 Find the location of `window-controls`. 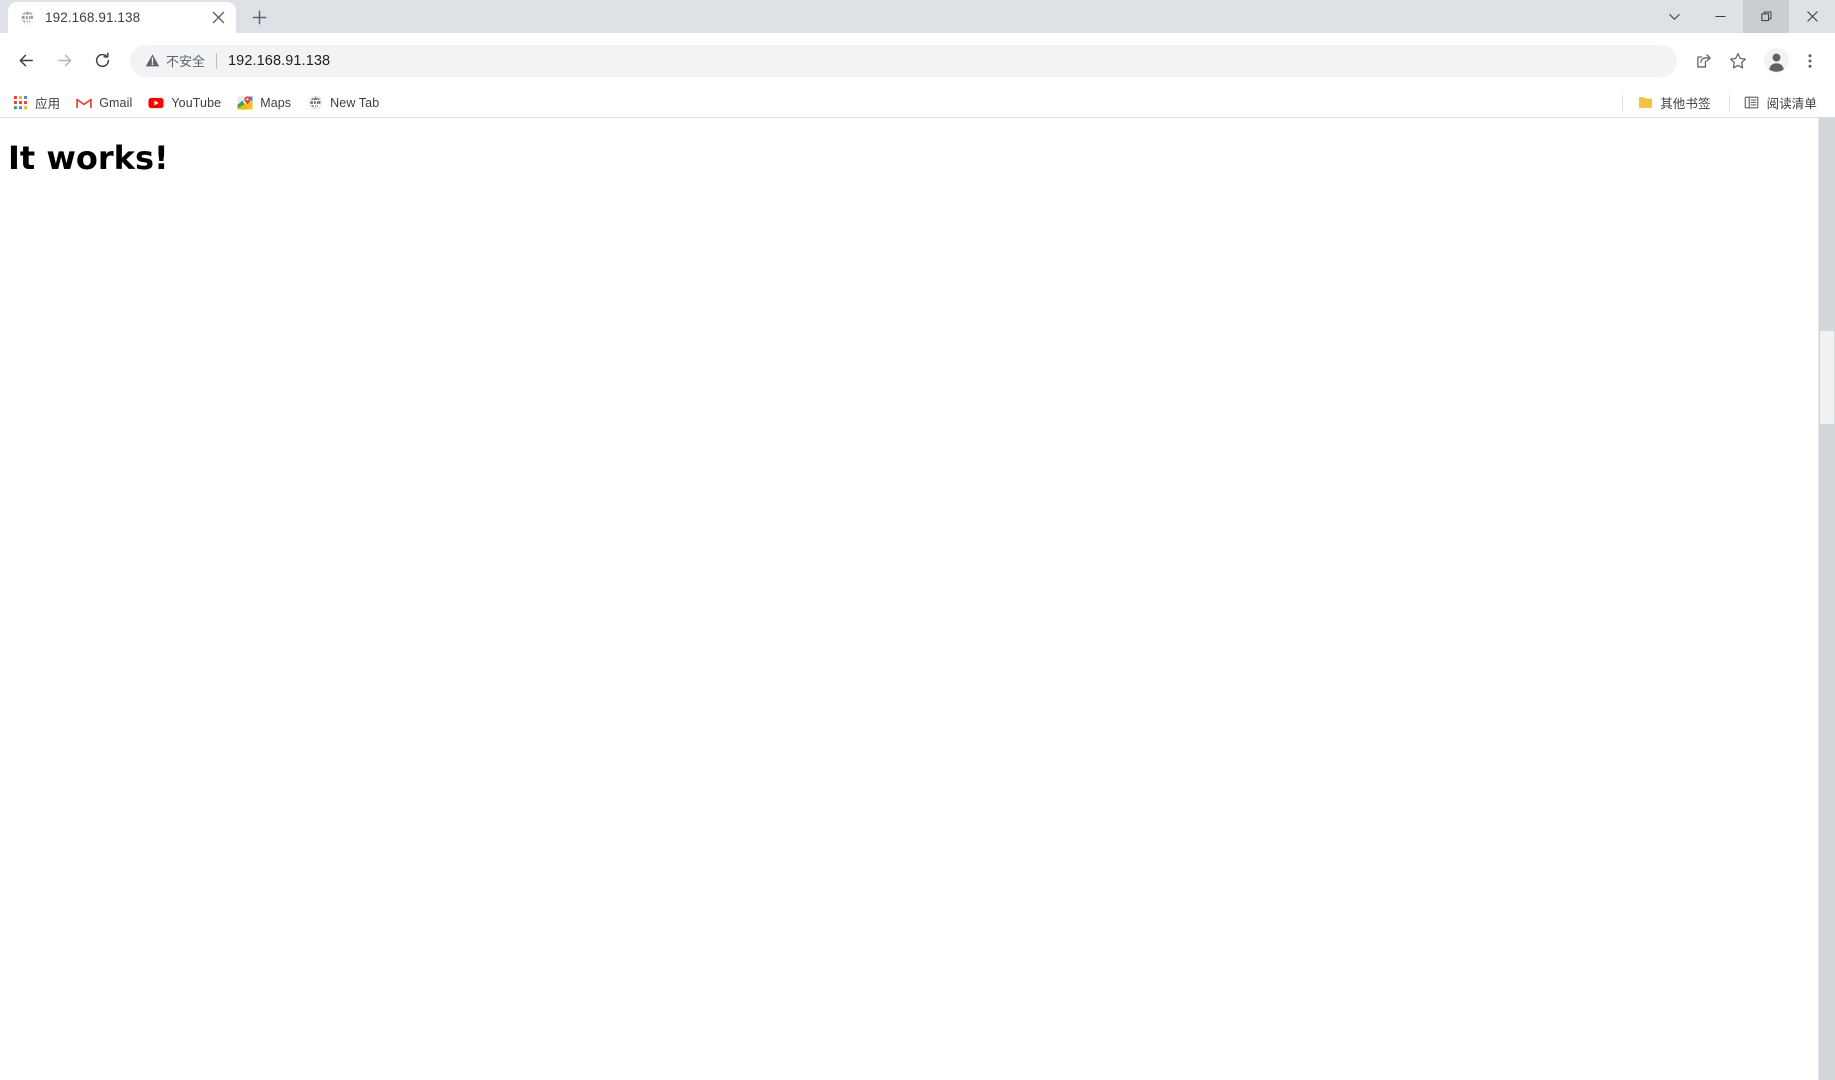

window-controls is located at coordinates (1743, 16).